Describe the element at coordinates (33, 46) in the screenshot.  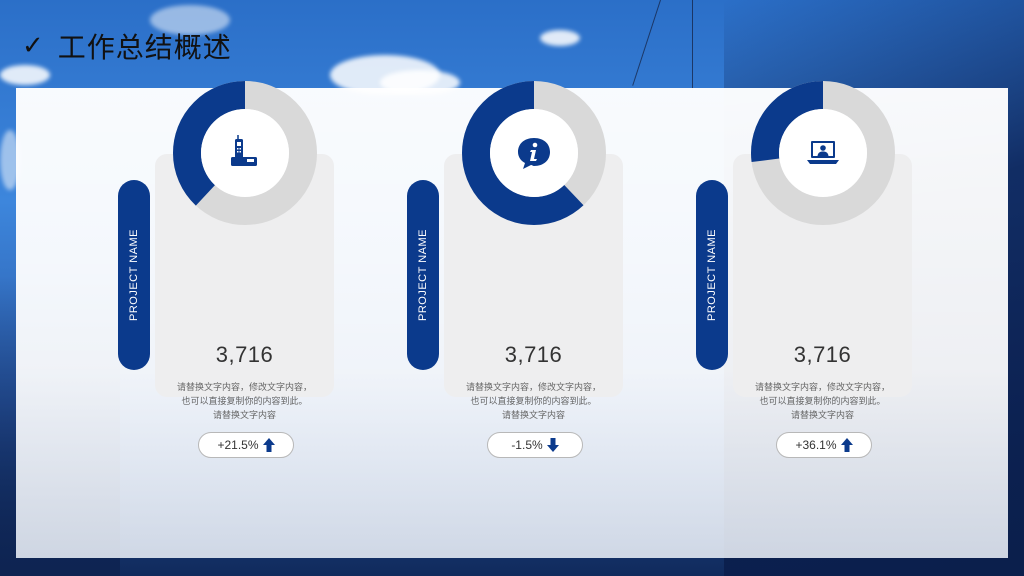
I see `checkmark-icon: ✓` at that location.